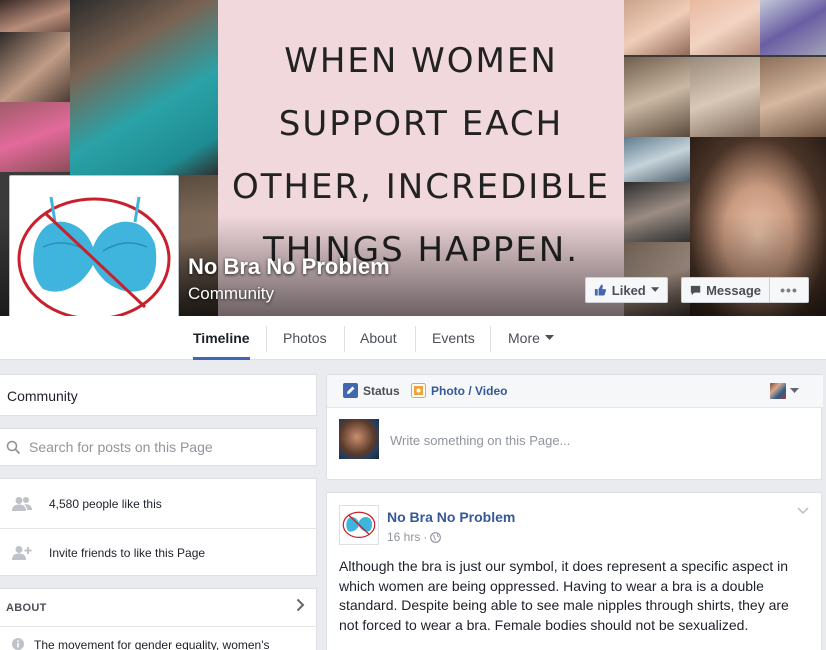 The height and width of the screenshot is (650, 826). What do you see at coordinates (733, 290) in the screenshot?
I see `message-label: Message` at bounding box center [733, 290].